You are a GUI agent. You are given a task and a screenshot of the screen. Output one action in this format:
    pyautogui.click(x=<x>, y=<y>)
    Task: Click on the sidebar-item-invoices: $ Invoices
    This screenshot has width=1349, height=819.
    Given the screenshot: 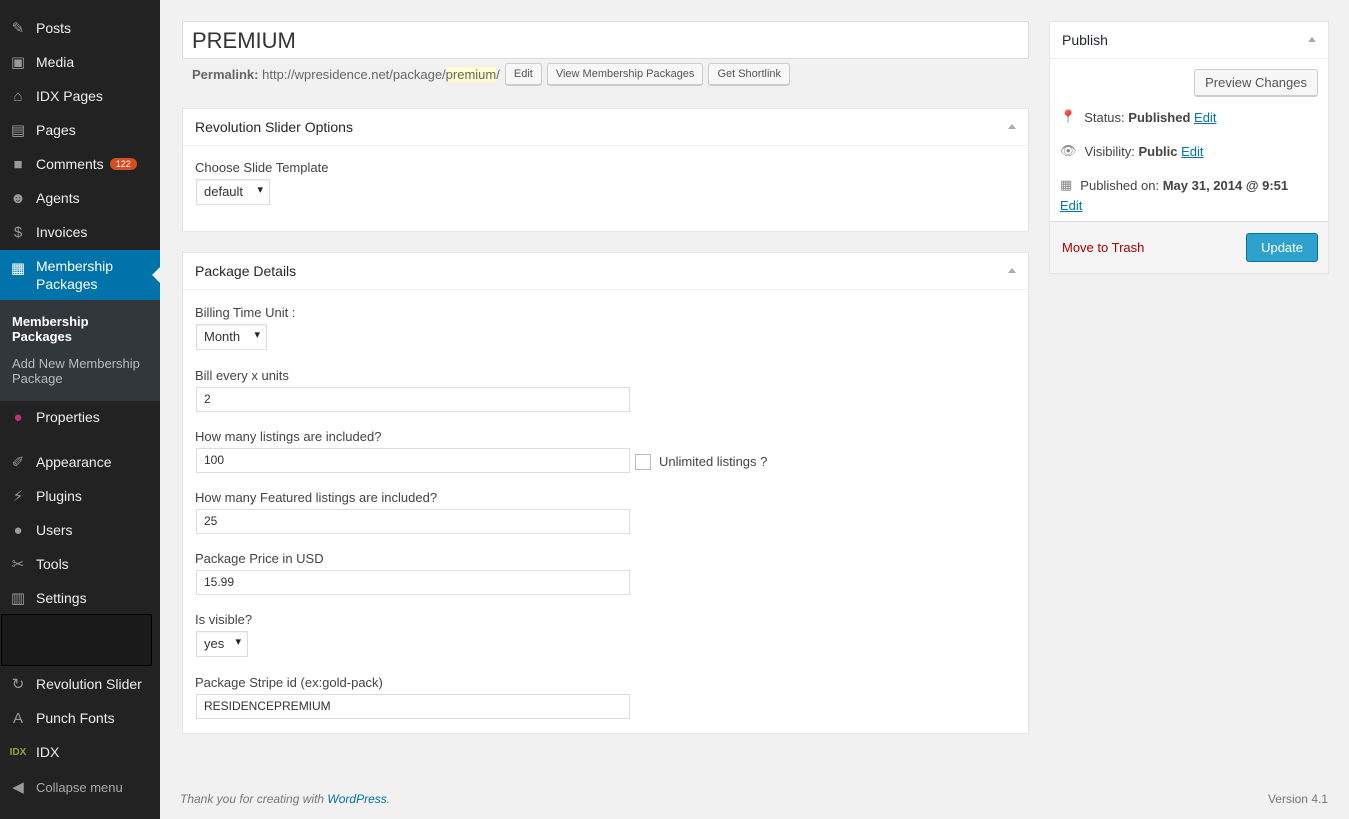 What is the action you would take?
    pyautogui.click(x=80, y=232)
    